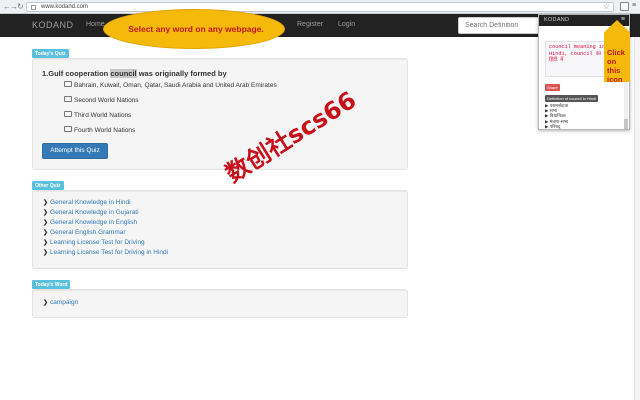 Image resolution: width=640 pixels, height=400 pixels. What do you see at coordinates (606, 7) in the screenshot?
I see `bookmark-star-icon: ☆` at bounding box center [606, 7].